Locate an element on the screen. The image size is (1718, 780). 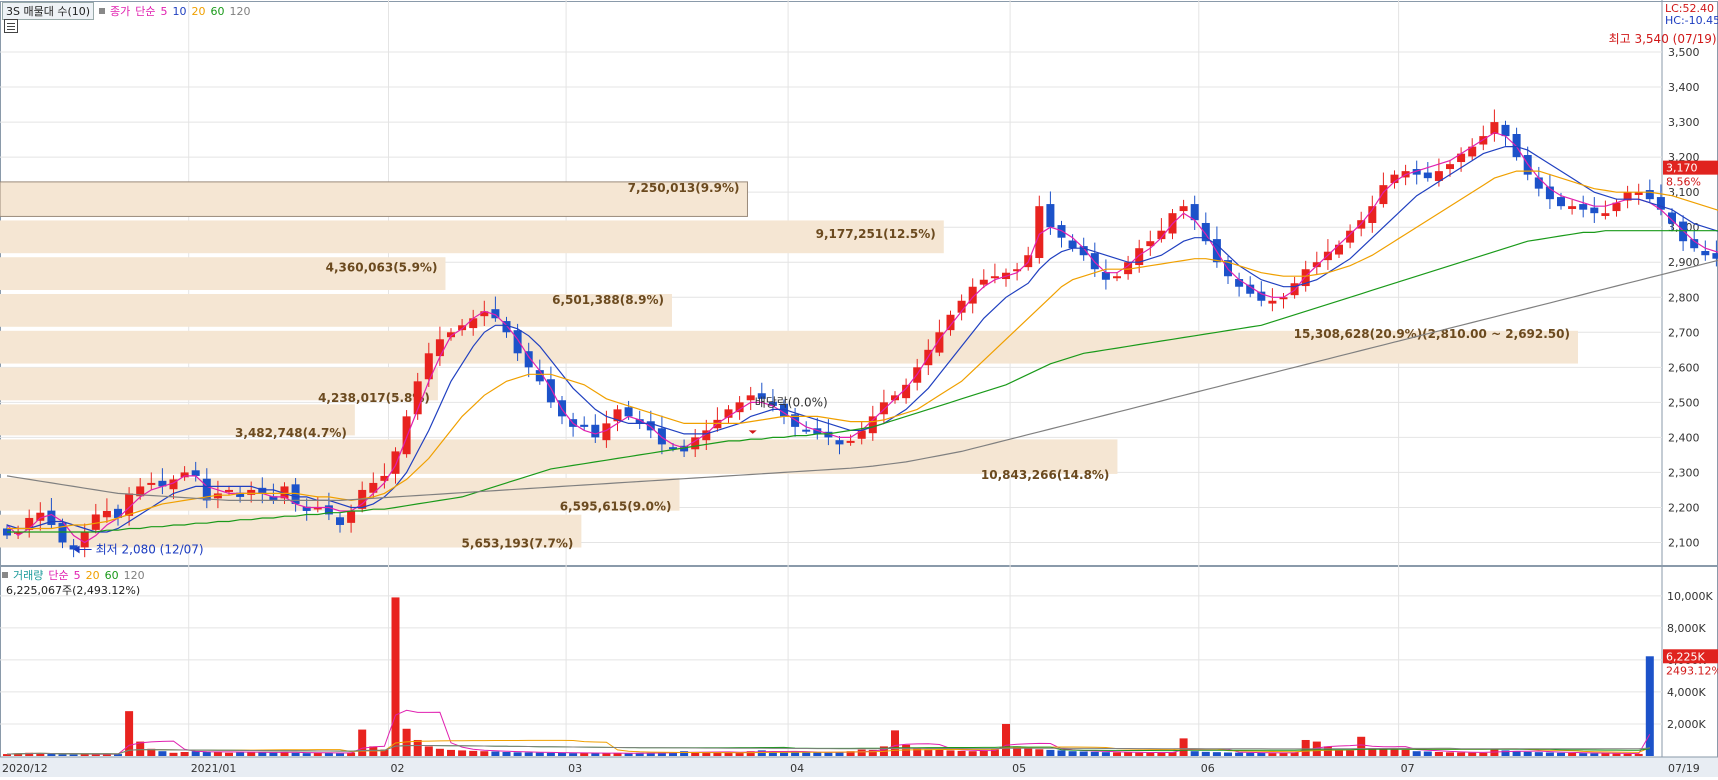
volume-tick-label: 8,000K is located at coordinates (1686, 628).